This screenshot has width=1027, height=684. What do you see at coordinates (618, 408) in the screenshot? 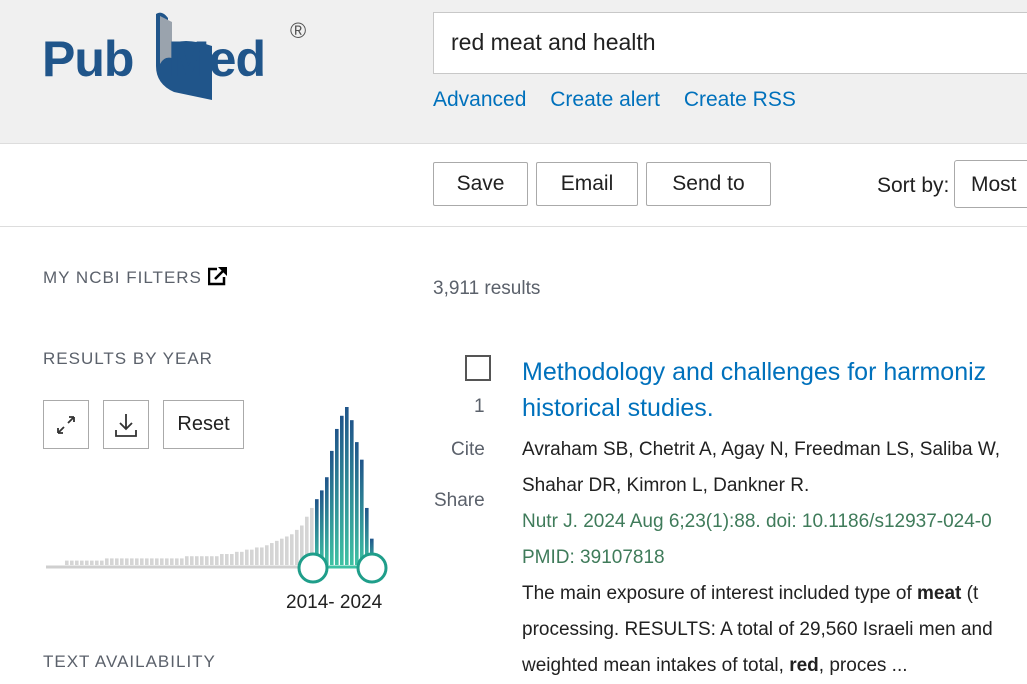
I see `result-title-line-2: historical studies.` at bounding box center [618, 408].